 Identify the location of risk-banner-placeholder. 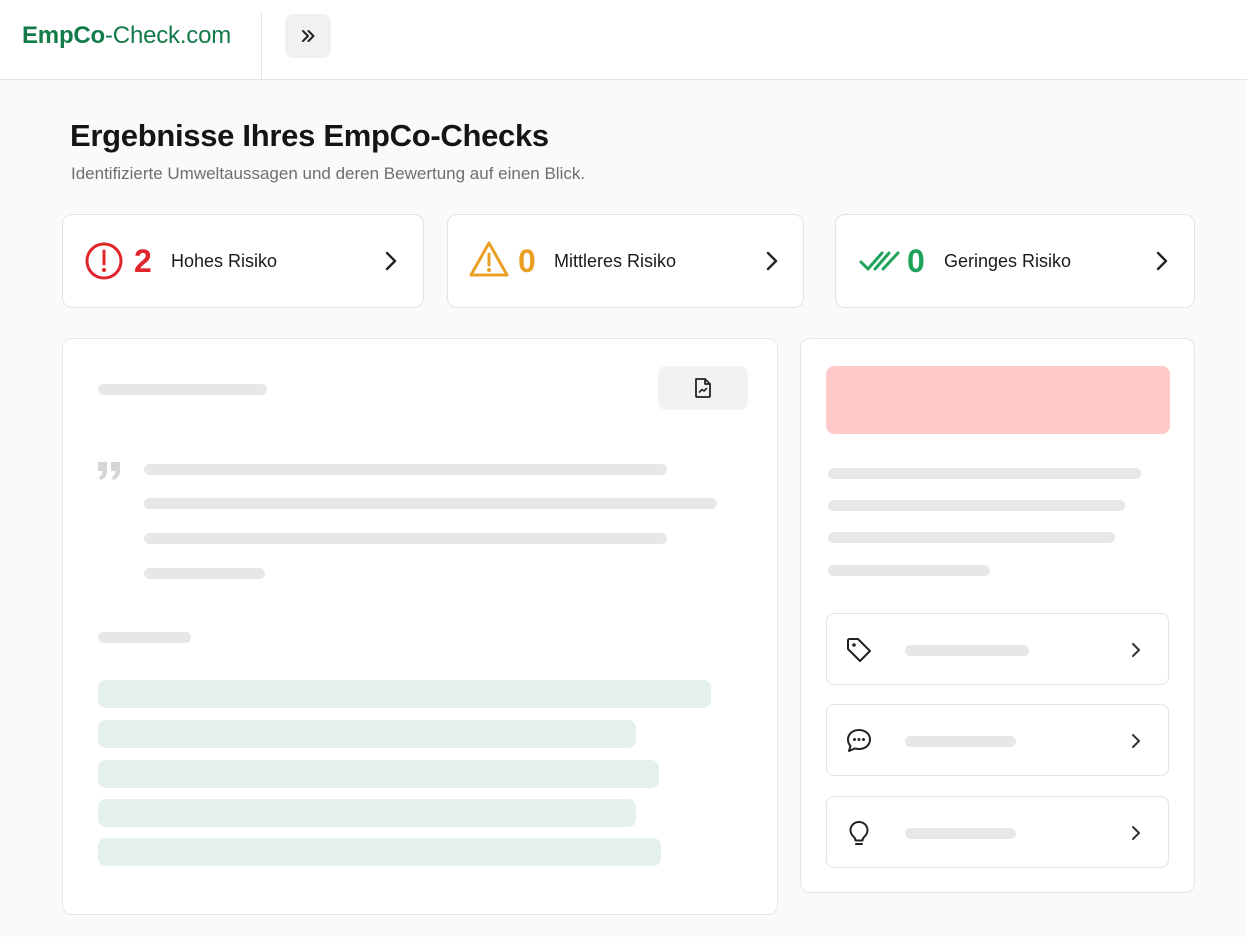
(998, 400).